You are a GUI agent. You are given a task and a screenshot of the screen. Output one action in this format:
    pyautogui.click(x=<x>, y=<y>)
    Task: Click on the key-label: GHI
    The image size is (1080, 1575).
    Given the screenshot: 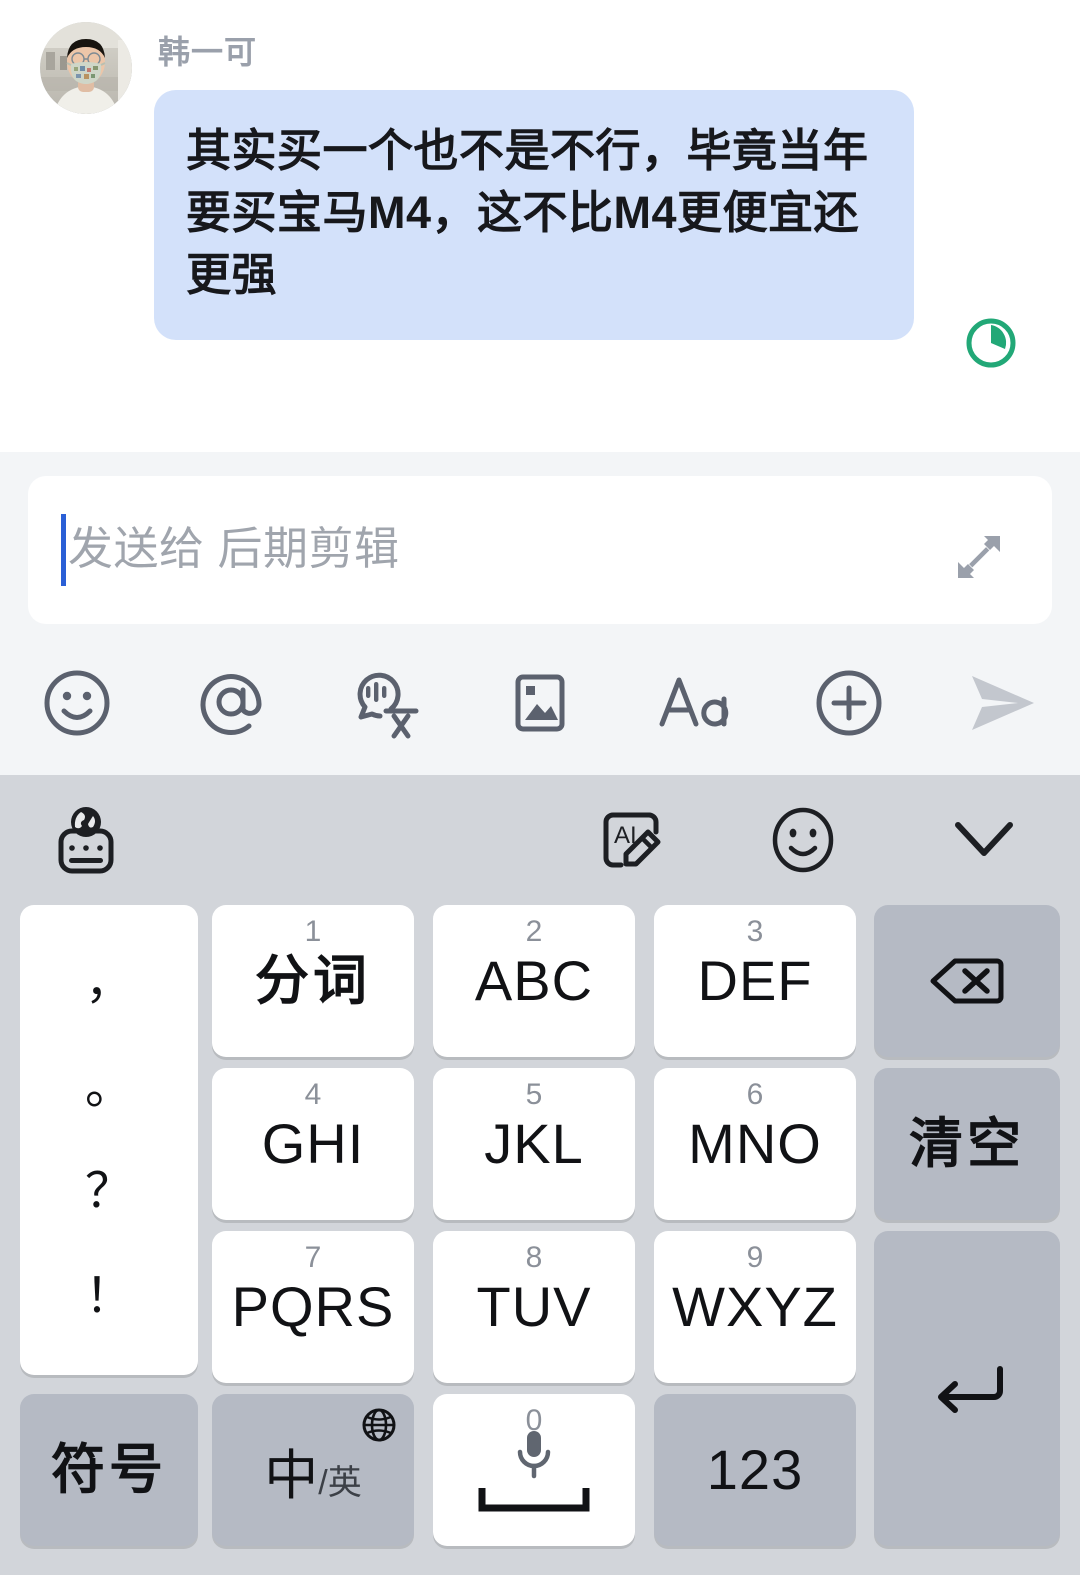 What is the action you would take?
    pyautogui.click(x=313, y=1143)
    